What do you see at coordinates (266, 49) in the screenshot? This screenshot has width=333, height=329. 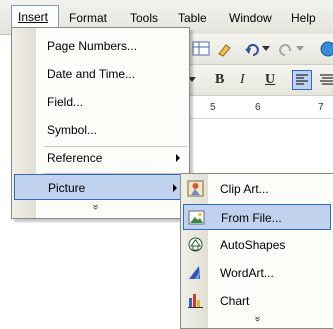 I see `undo-dropdown-icon` at bounding box center [266, 49].